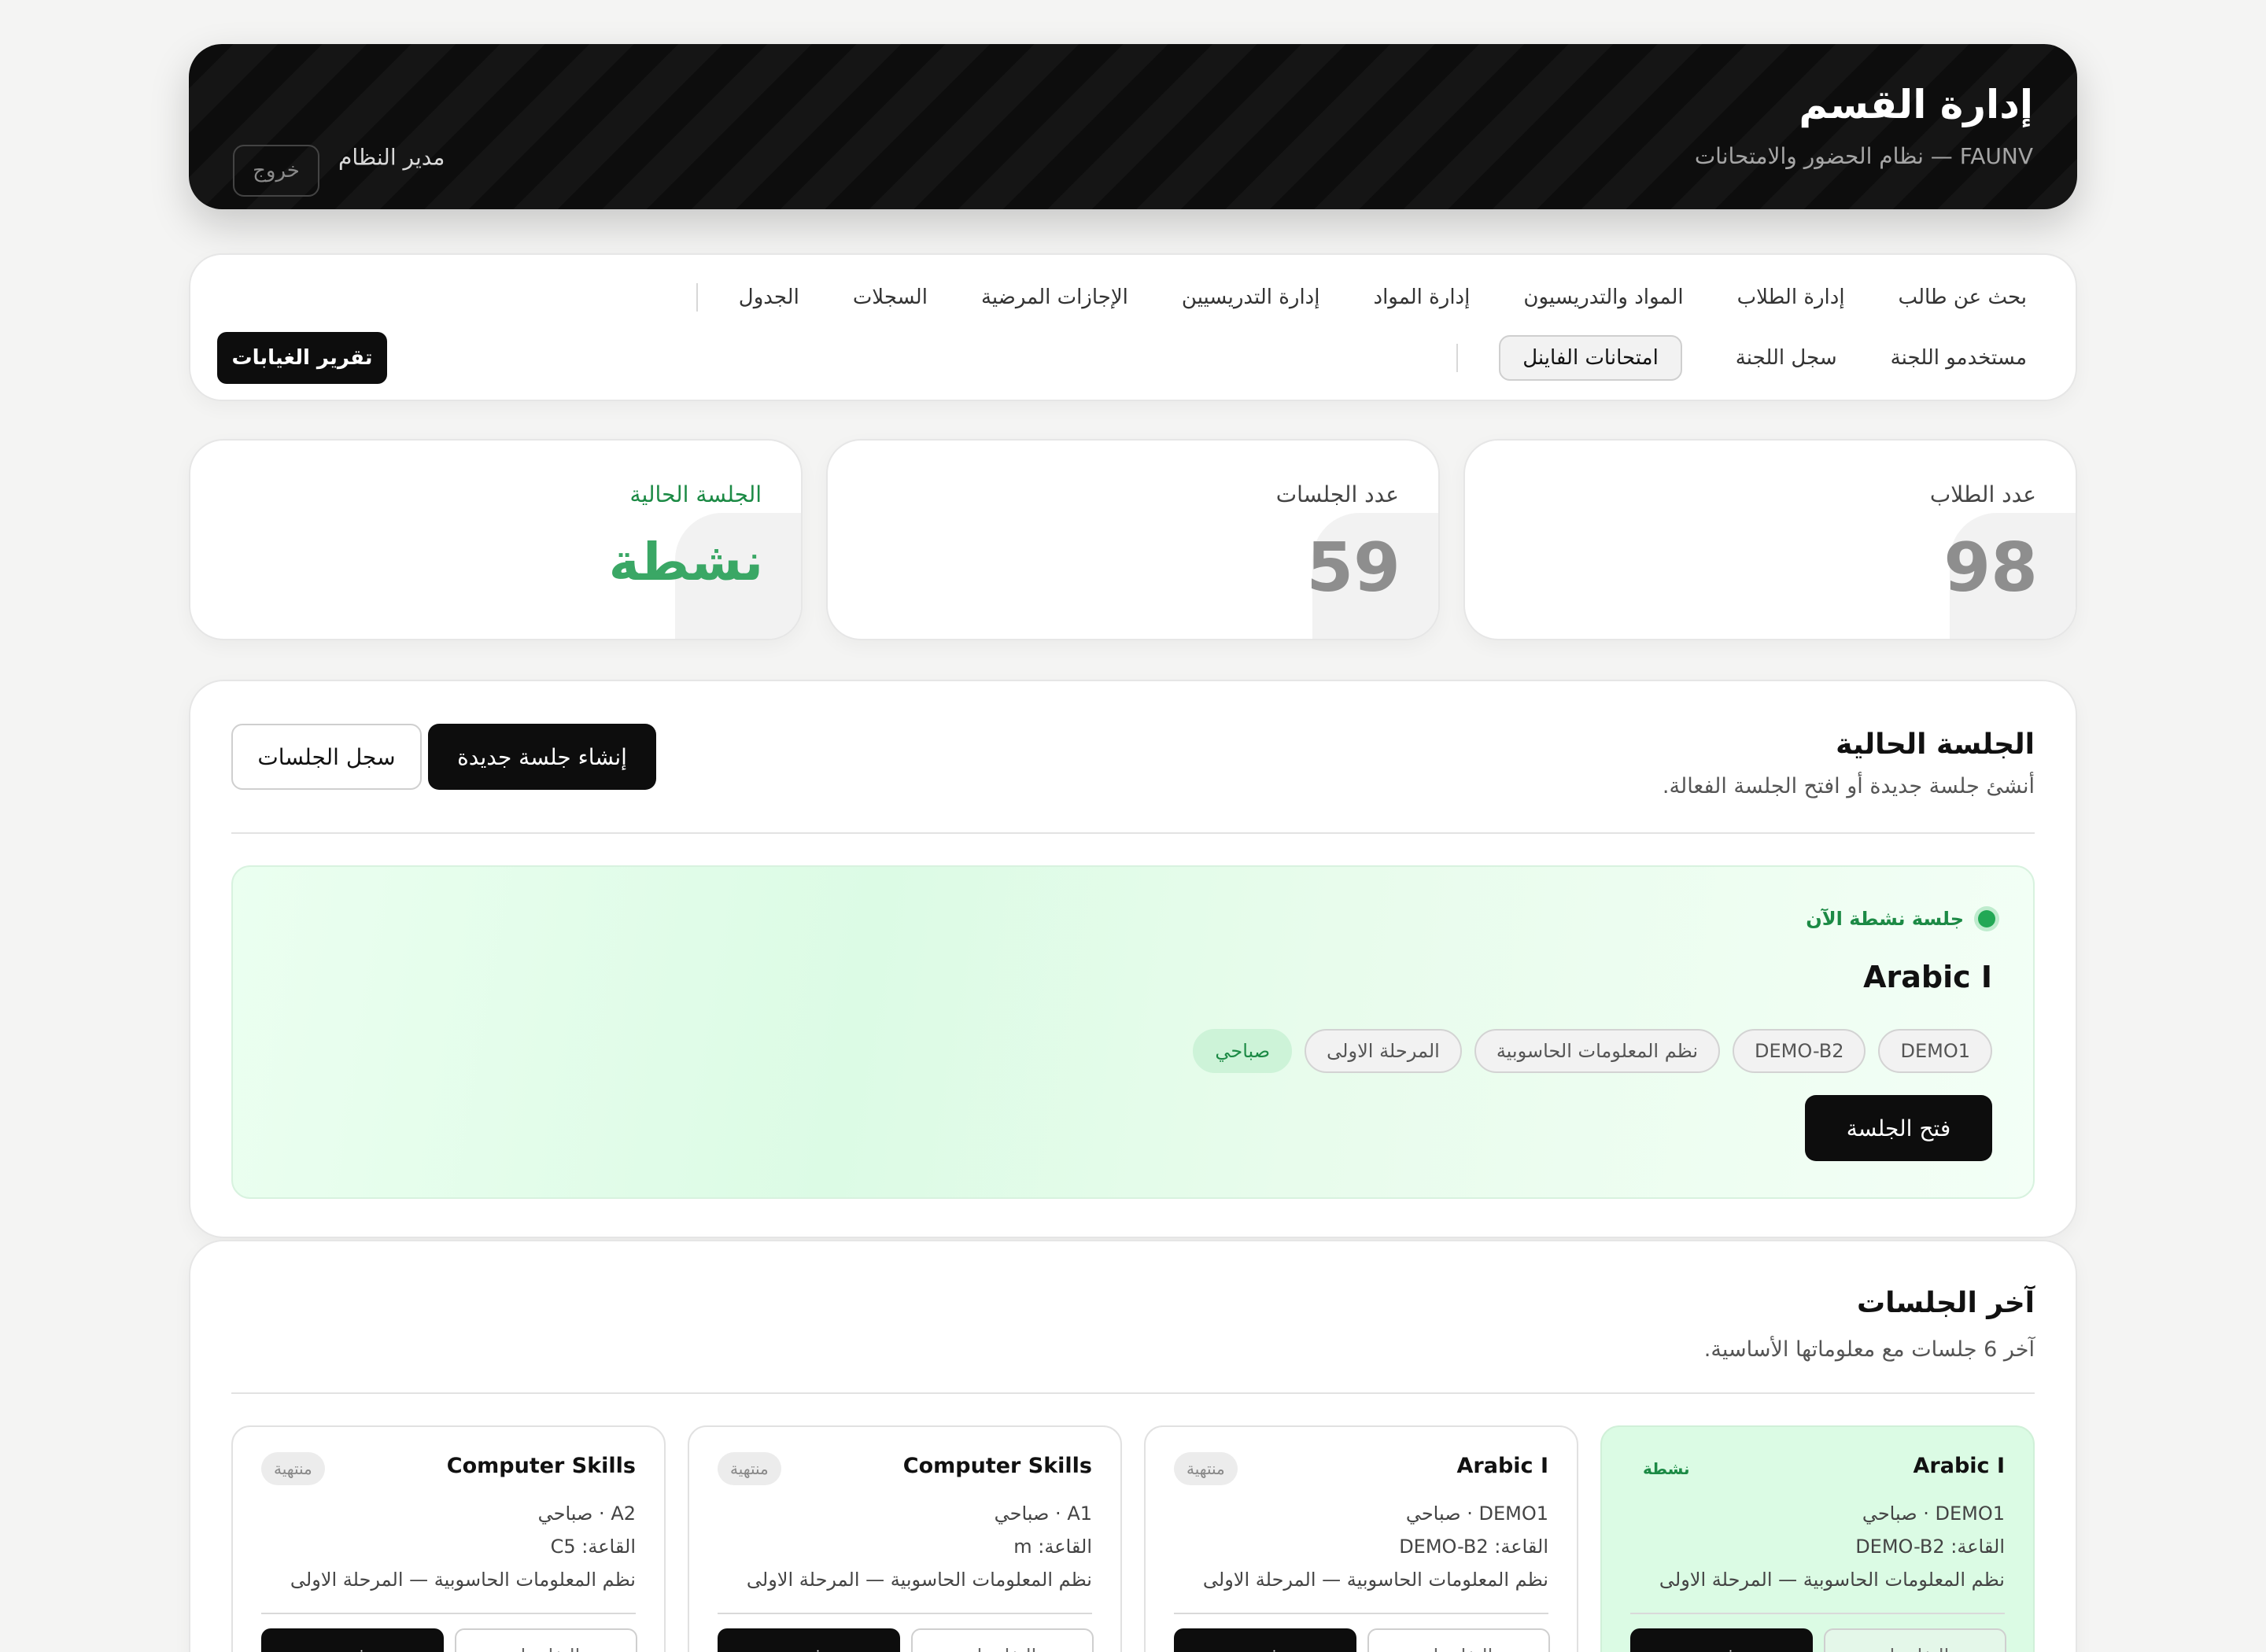 The height and width of the screenshot is (1652, 2266). Describe the element at coordinates (1869, 1349) in the screenshot. I see `section-subtitle: آخر 6 جلسات مع معلوماتها الأساسية.` at that location.